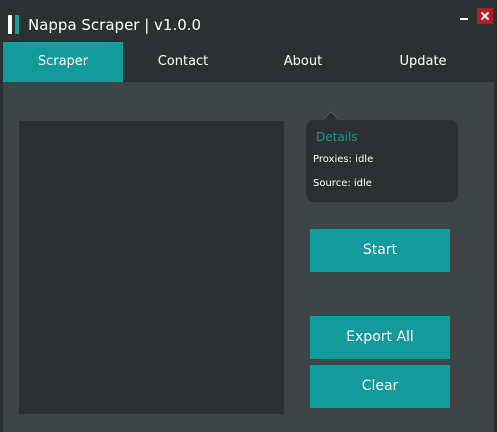 This screenshot has width=497, height=432. Describe the element at coordinates (343, 159) in the screenshot. I see `proxies-status: Proxies: idle` at that location.